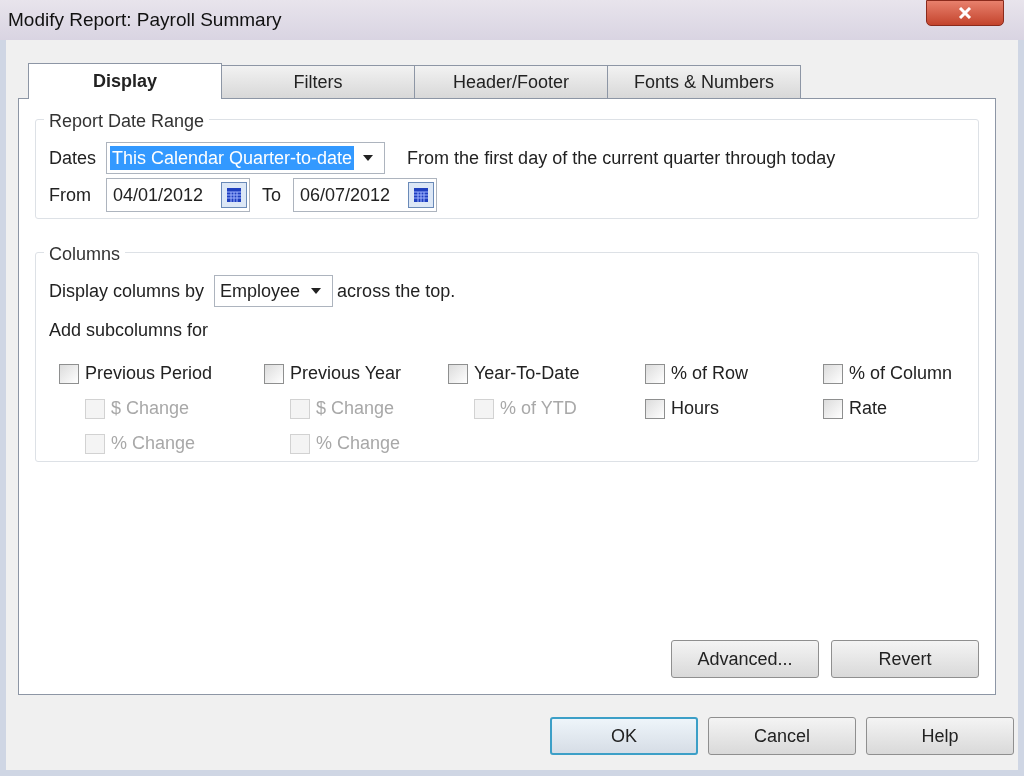  Describe the element at coordinates (905, 659) in the screenshot. I see `panel-button: Revert` at that location.